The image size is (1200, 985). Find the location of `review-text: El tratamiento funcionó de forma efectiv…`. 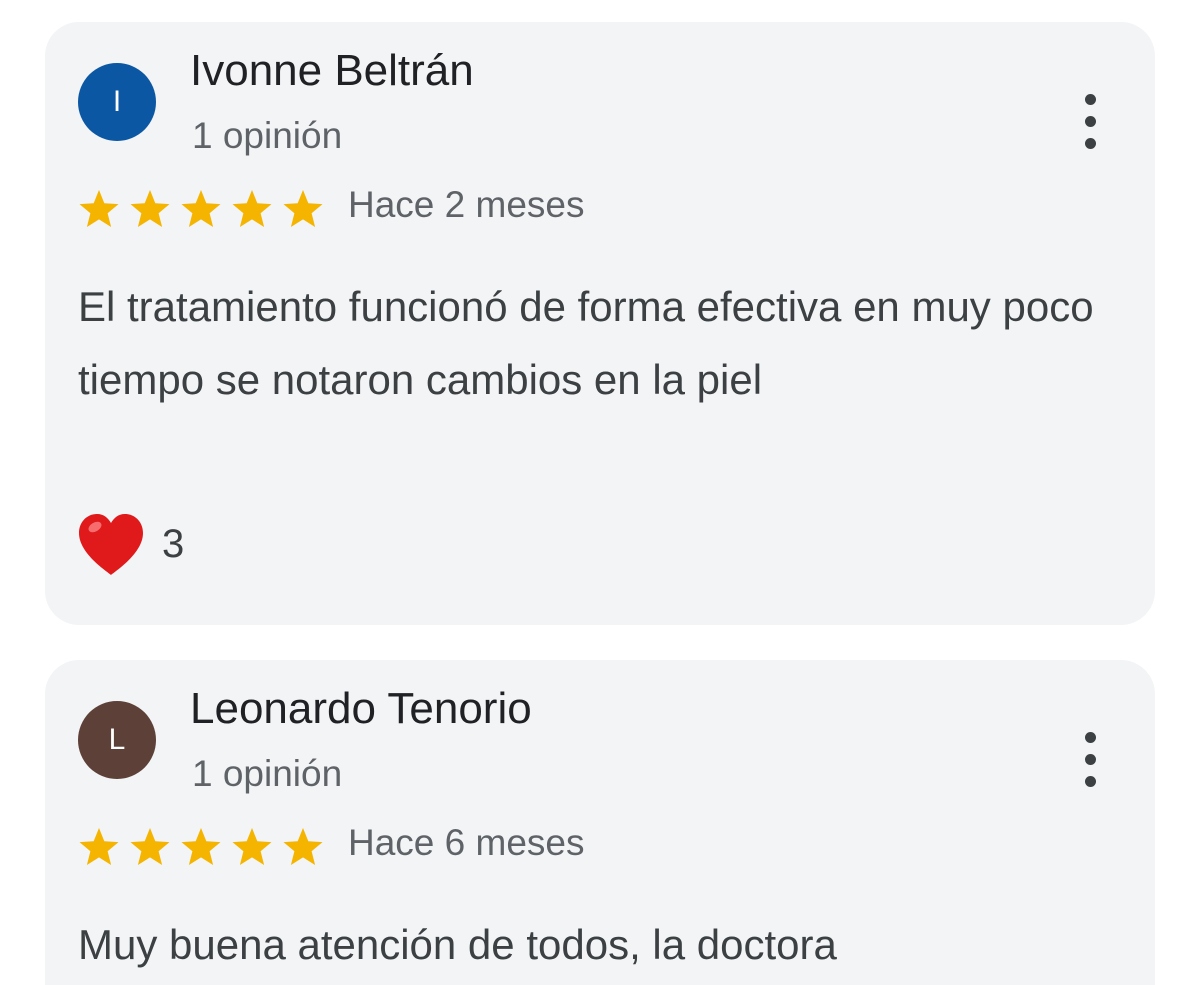

review-text: El tratamiento funcionó de forma efectiv… is located at coordinates (586, 343).